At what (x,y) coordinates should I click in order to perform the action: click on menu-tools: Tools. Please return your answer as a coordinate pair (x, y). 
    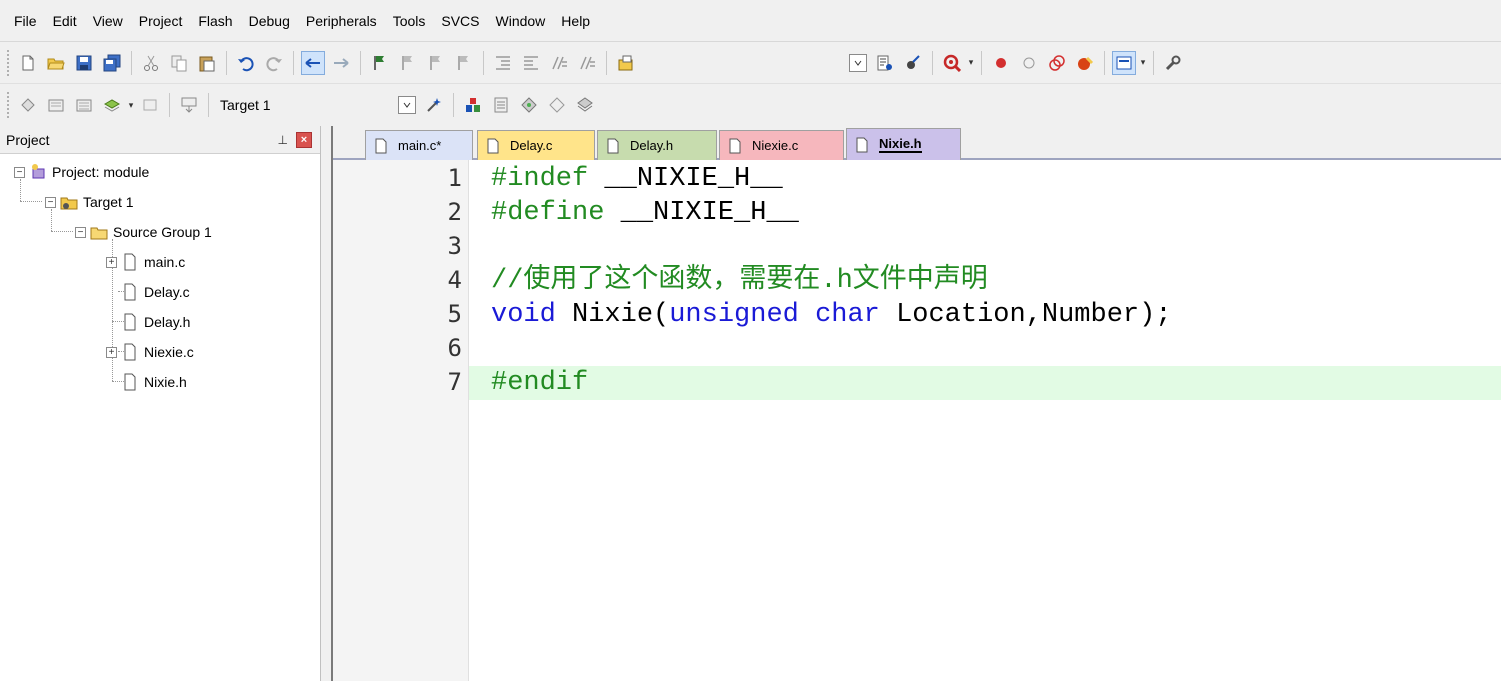
    Looking at the image, I should click on (409, 21).